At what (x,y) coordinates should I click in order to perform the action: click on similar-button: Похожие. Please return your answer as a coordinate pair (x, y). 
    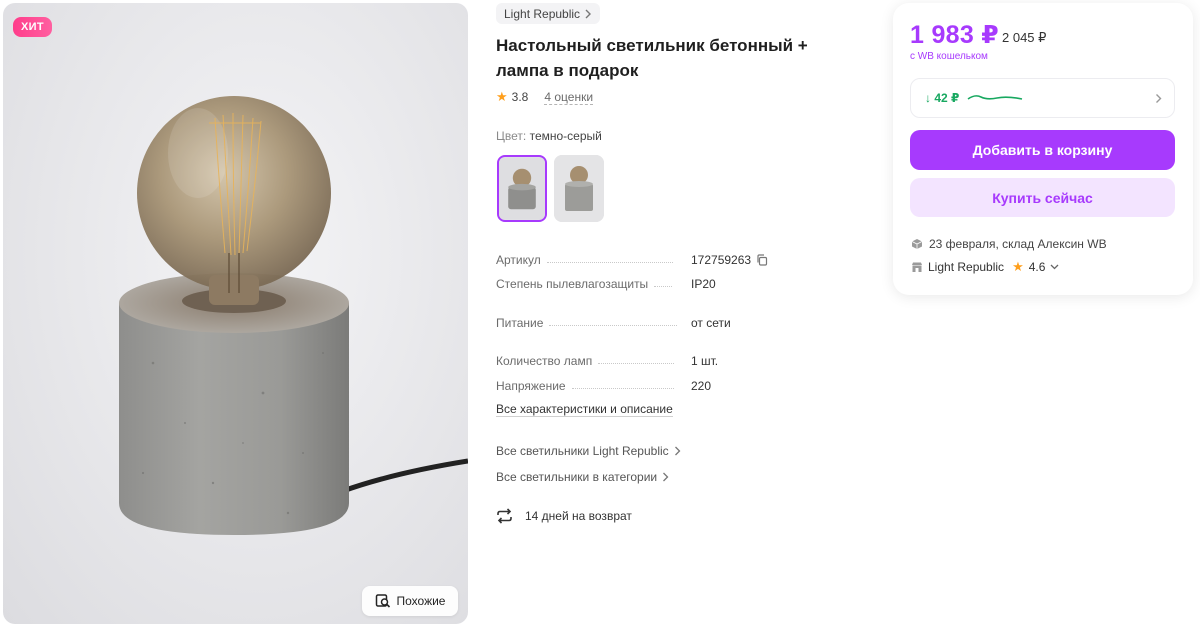
    Looking at the image, I should click on (410, 601).